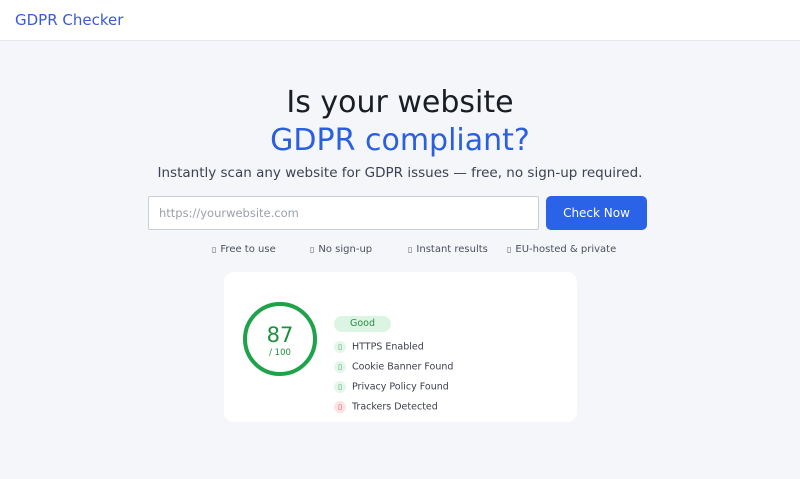 The image size is (800, 479). I want to click on check-item: ▯ Privacy Policy Found, so click(391, 388).